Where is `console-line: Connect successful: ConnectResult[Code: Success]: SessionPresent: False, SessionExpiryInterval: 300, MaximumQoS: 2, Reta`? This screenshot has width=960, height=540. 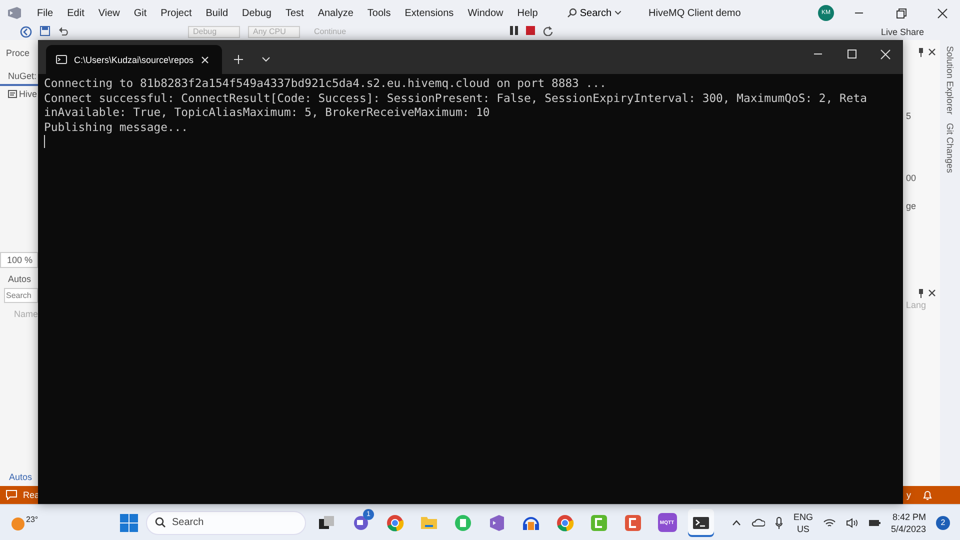
console-line: Connect successful: ConnectResult[Code: Success]: SessionPresent: False, SessionExpiryInterval: 300, MaximumQoS: 2, Reta is located at coordinates (456, 97).